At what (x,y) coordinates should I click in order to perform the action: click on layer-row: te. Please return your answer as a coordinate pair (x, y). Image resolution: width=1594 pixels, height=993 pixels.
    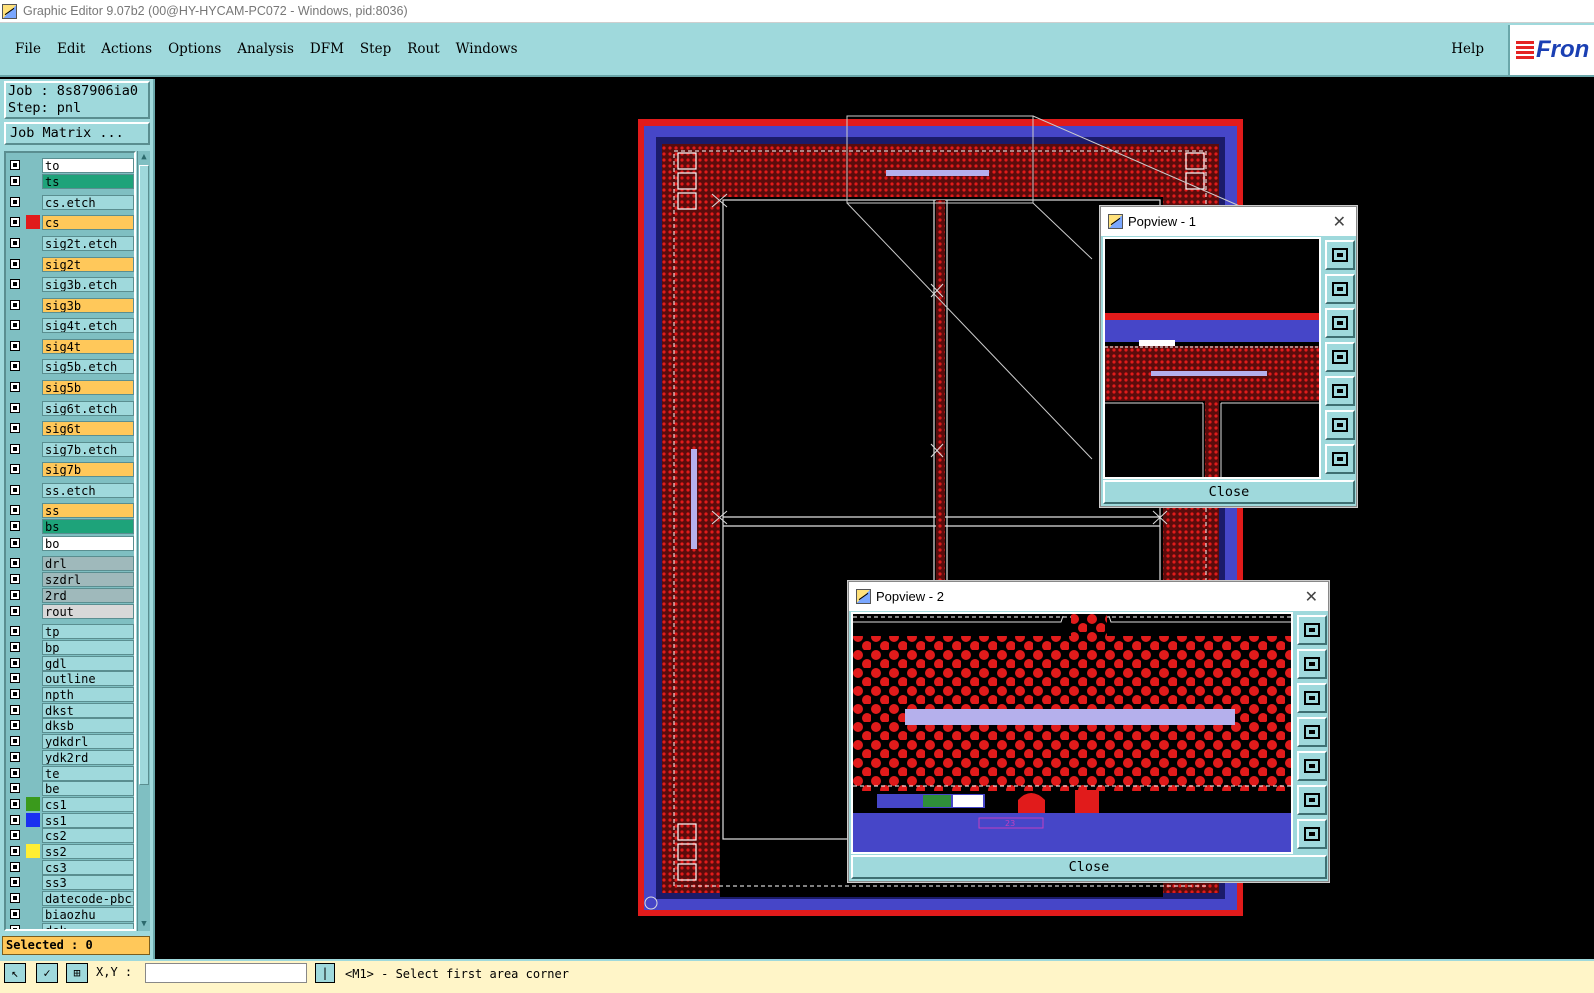
    Looking at the image, I should click on (71, 773).